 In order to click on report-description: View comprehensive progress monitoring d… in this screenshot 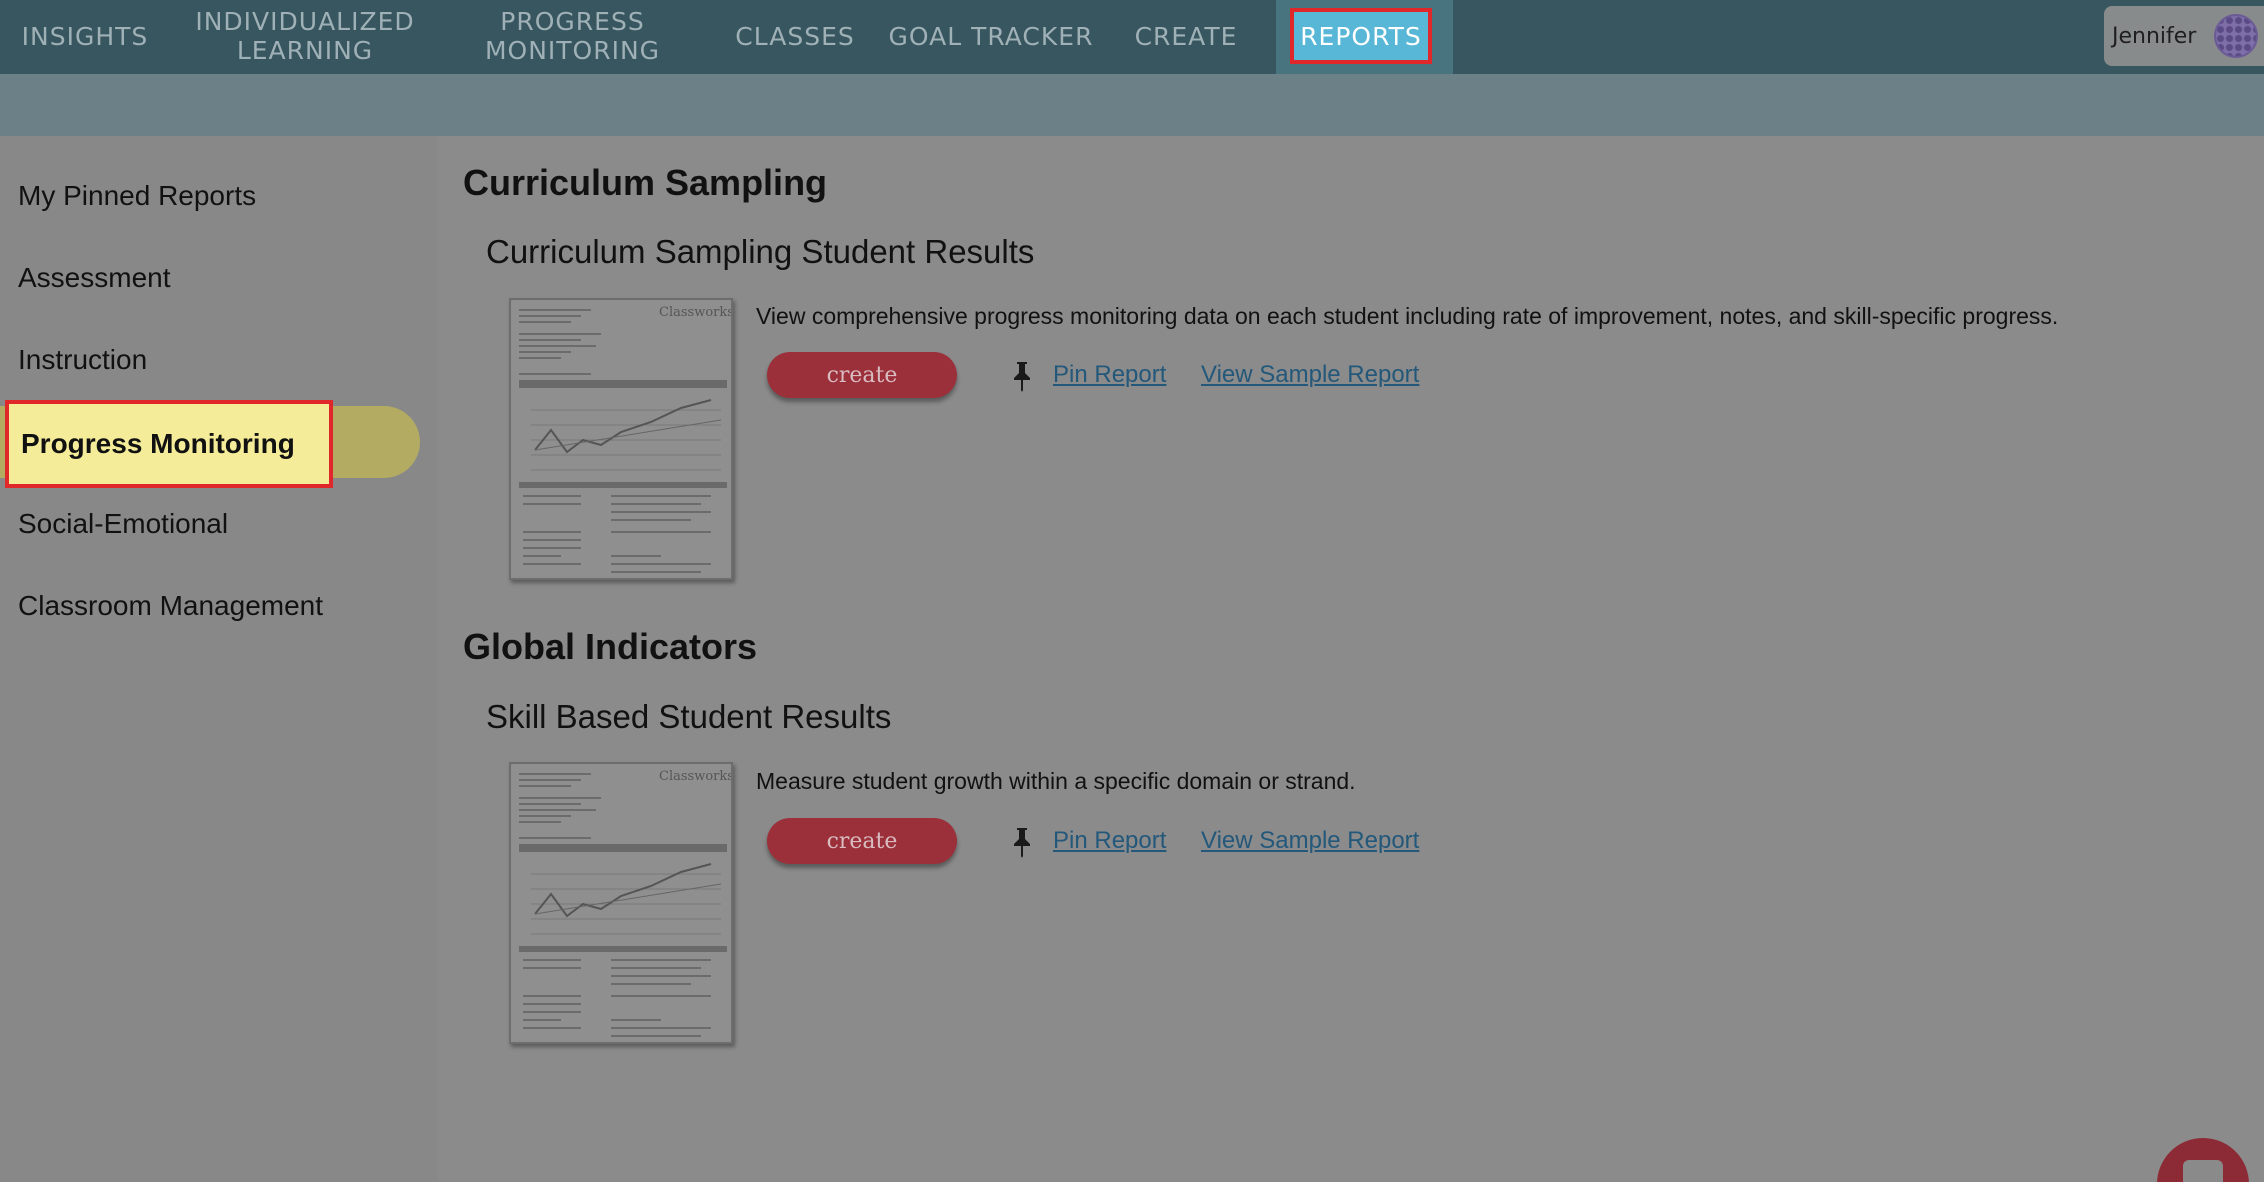, I will do `click(1407, 316)`.